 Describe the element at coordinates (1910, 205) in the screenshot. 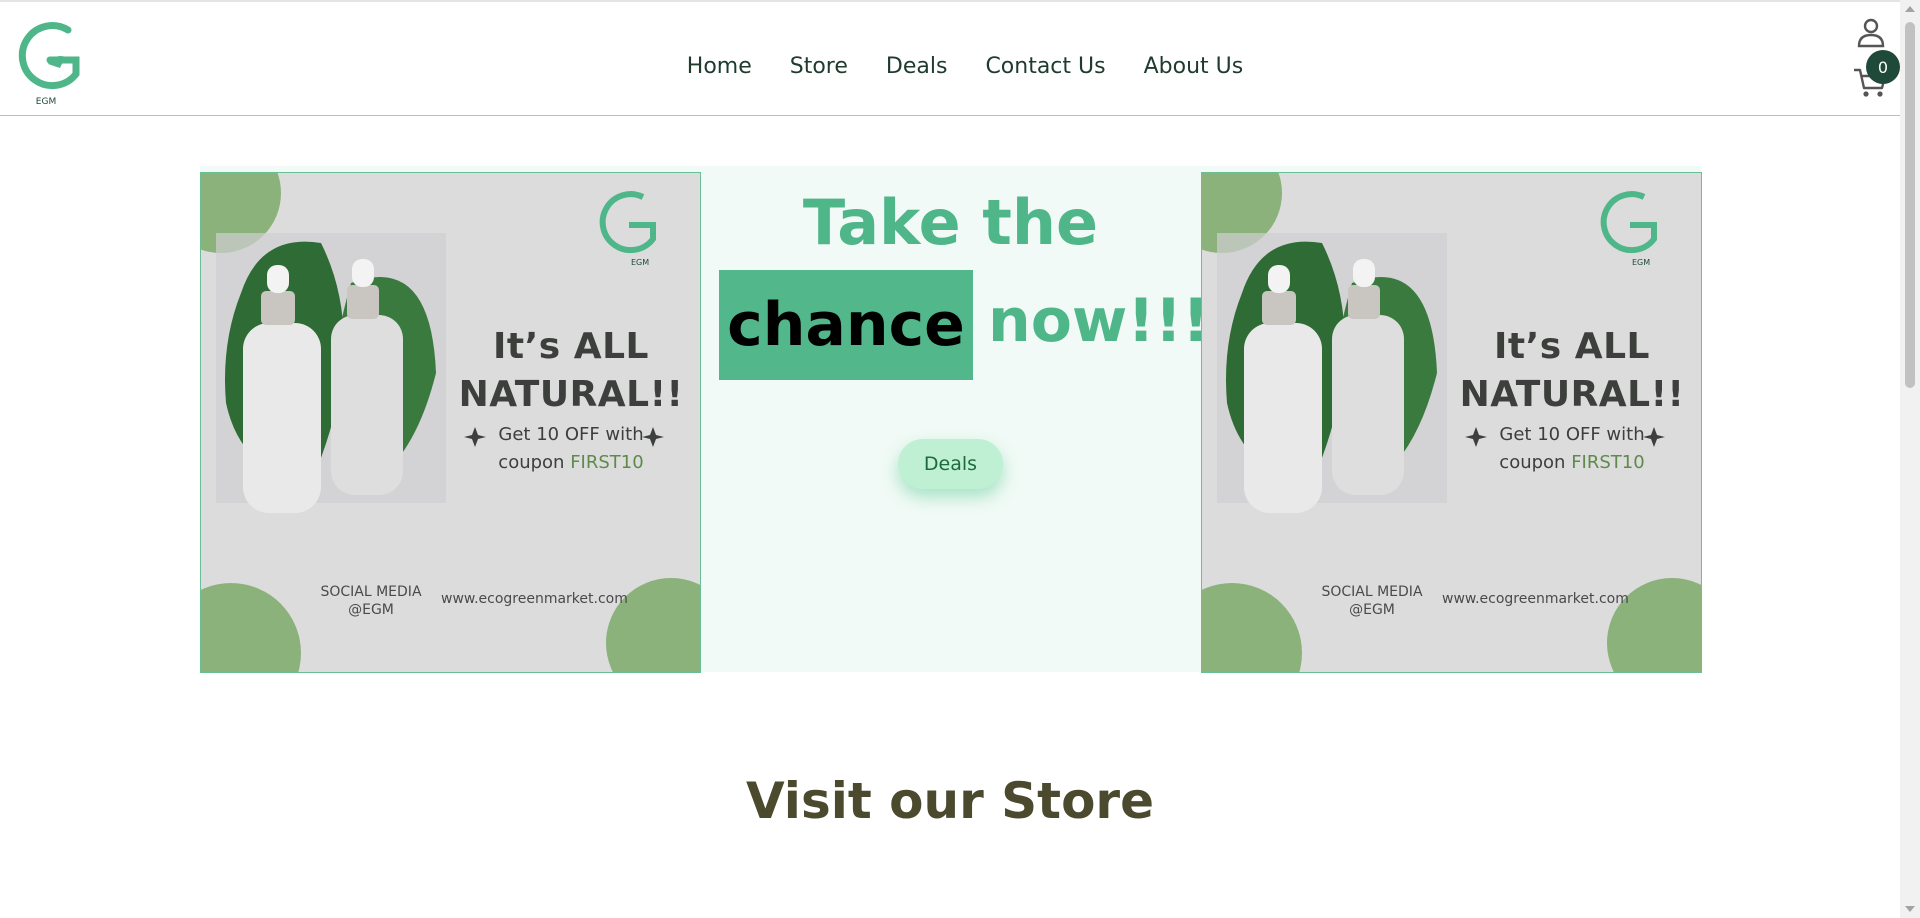

I see `scrollbar-thumb` at that location.